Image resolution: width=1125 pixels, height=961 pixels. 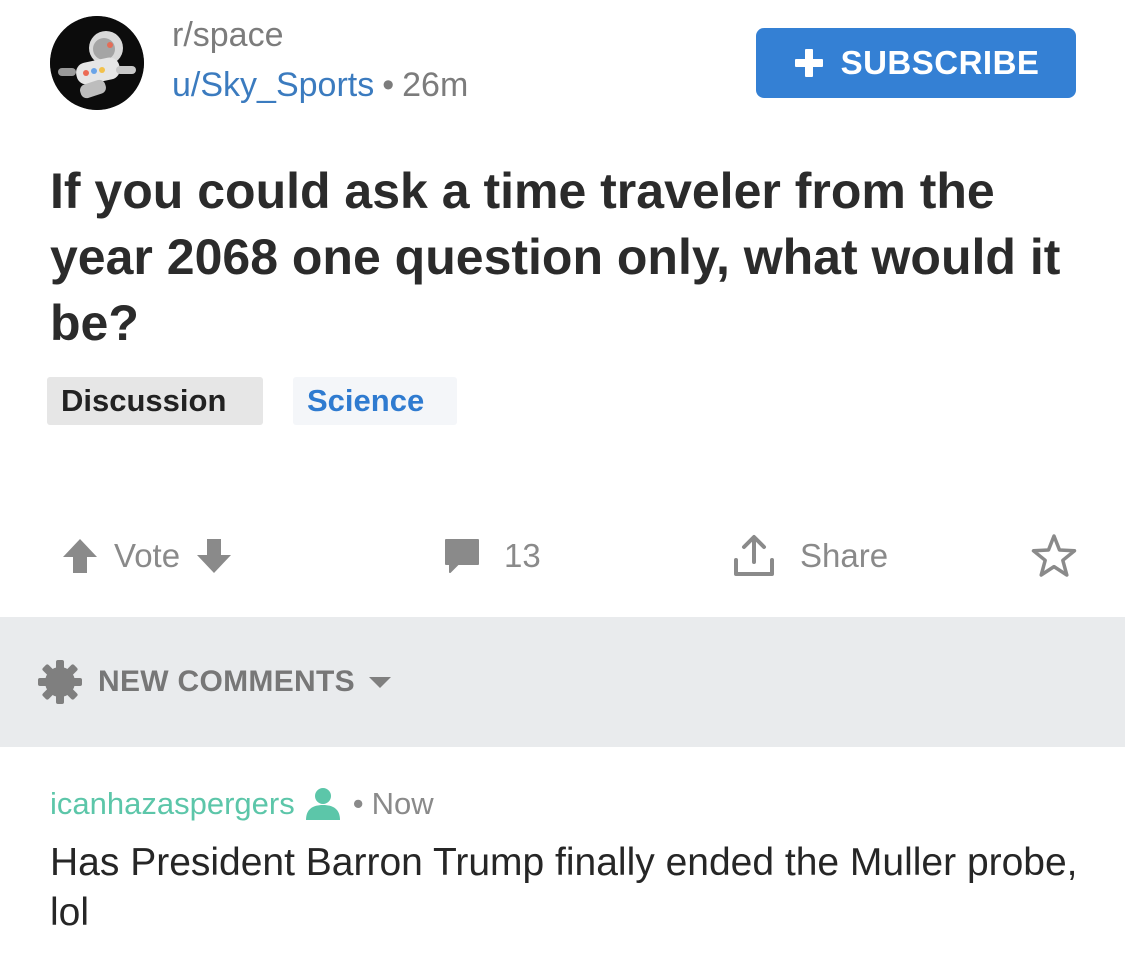 I want to click on vote-label: Vote, so click(x=147, y=555).